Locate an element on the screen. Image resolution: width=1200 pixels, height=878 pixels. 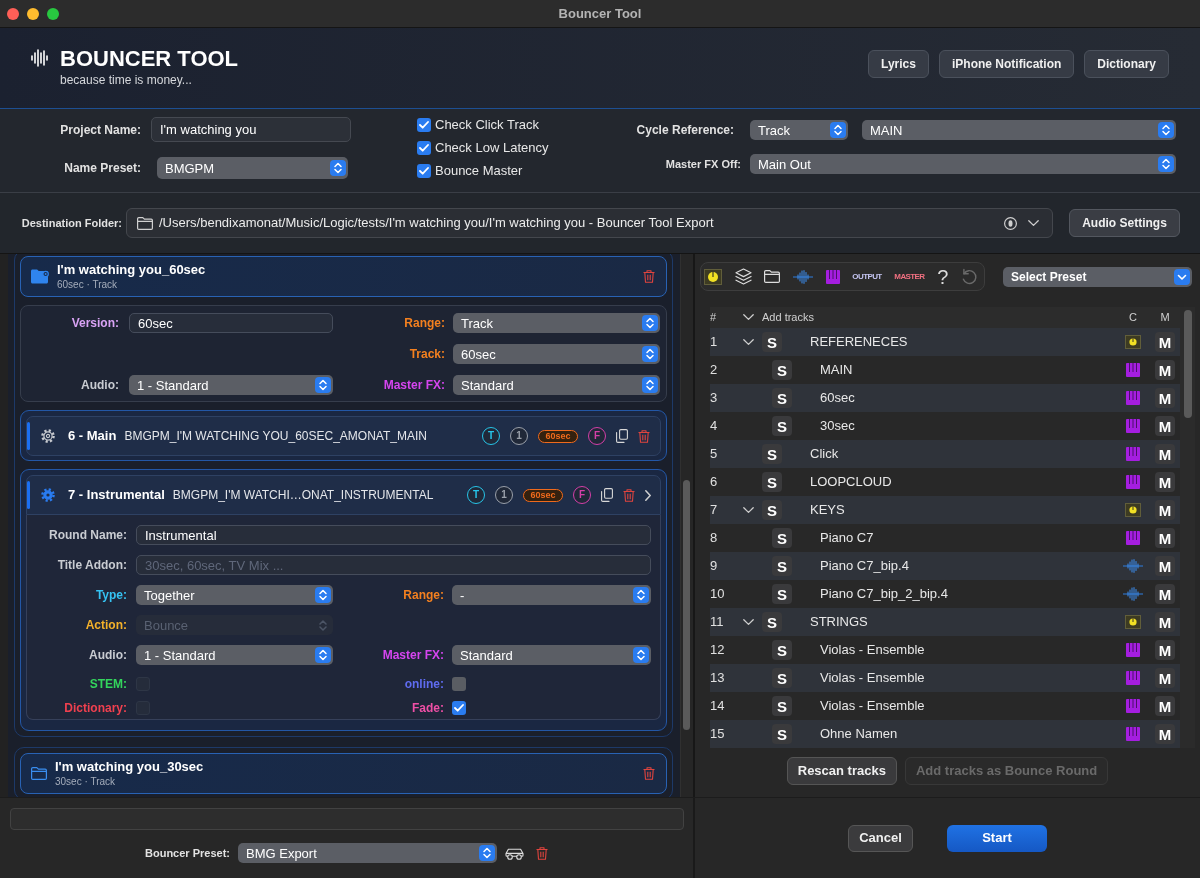
path-field: /Users/bendixamonat/Music/Logic/tests/I'm watching you/I'm watching you - Bouncer Tool Export is located at coordinates (589, 223).